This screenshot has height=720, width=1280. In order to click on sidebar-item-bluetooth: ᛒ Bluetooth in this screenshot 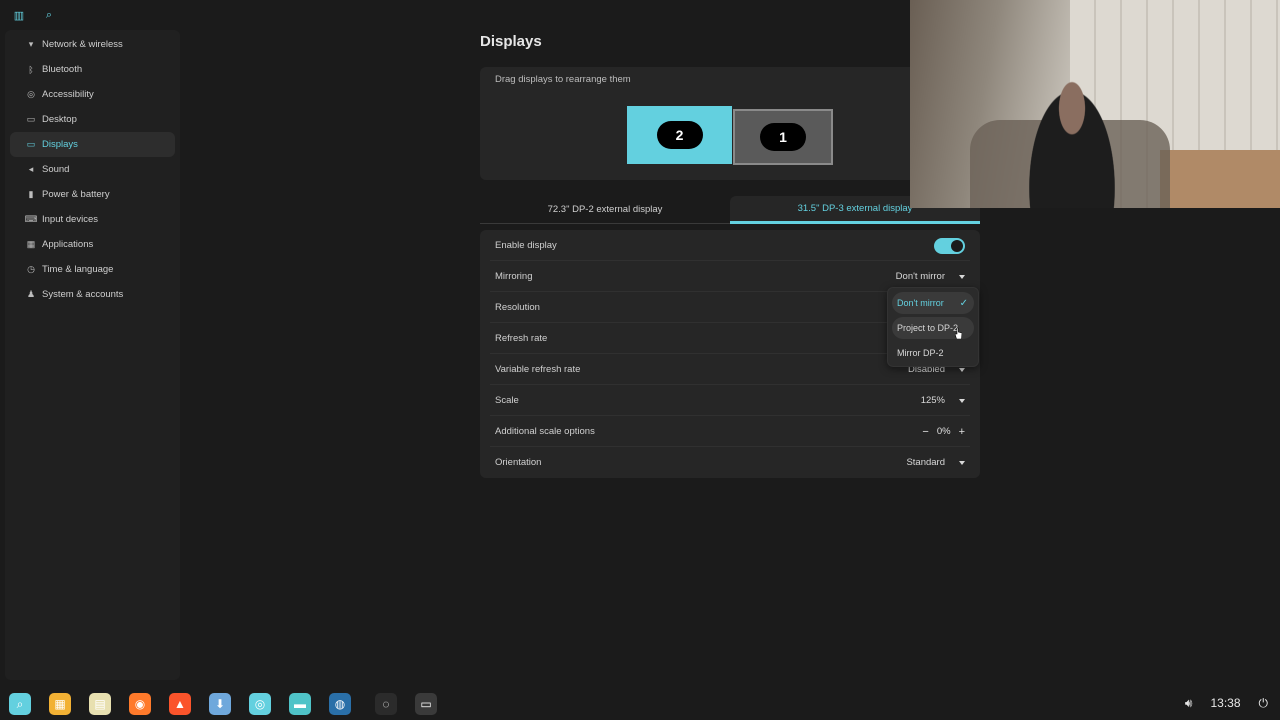, I will do `click(92, 69)`.